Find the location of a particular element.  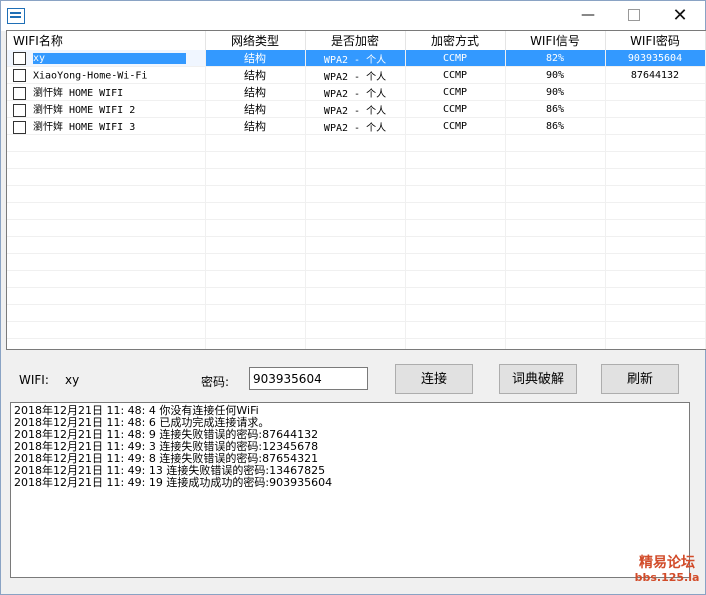

app-icon is located at coordinates (16, 16).